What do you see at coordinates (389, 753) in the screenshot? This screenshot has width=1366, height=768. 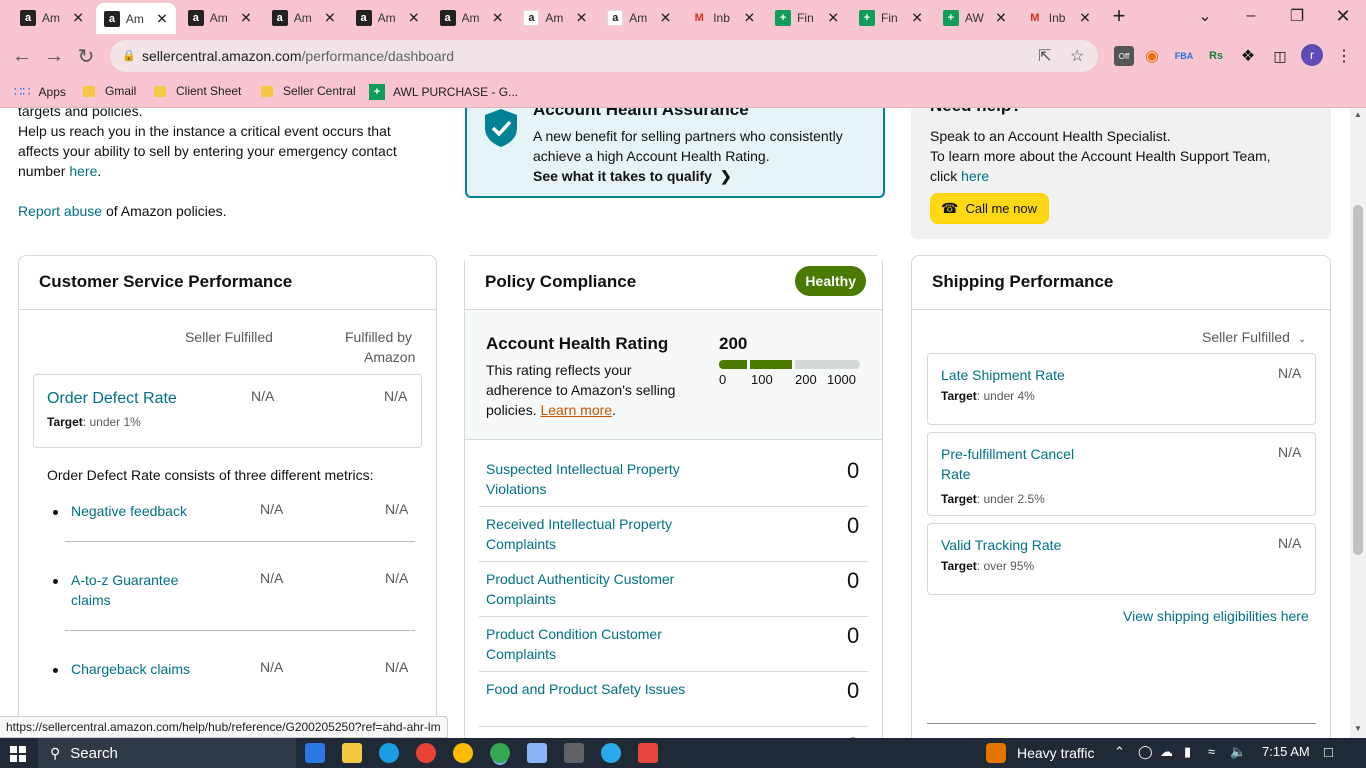 I see `edge-icon` at bounding box center [389, 753].